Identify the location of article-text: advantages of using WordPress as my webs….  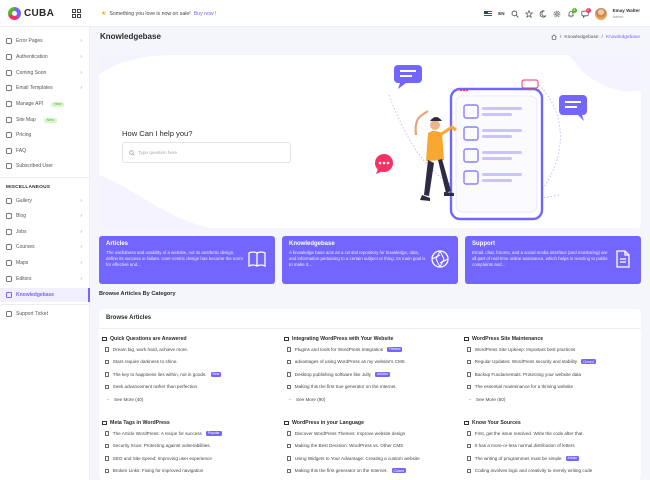
(349, 362).